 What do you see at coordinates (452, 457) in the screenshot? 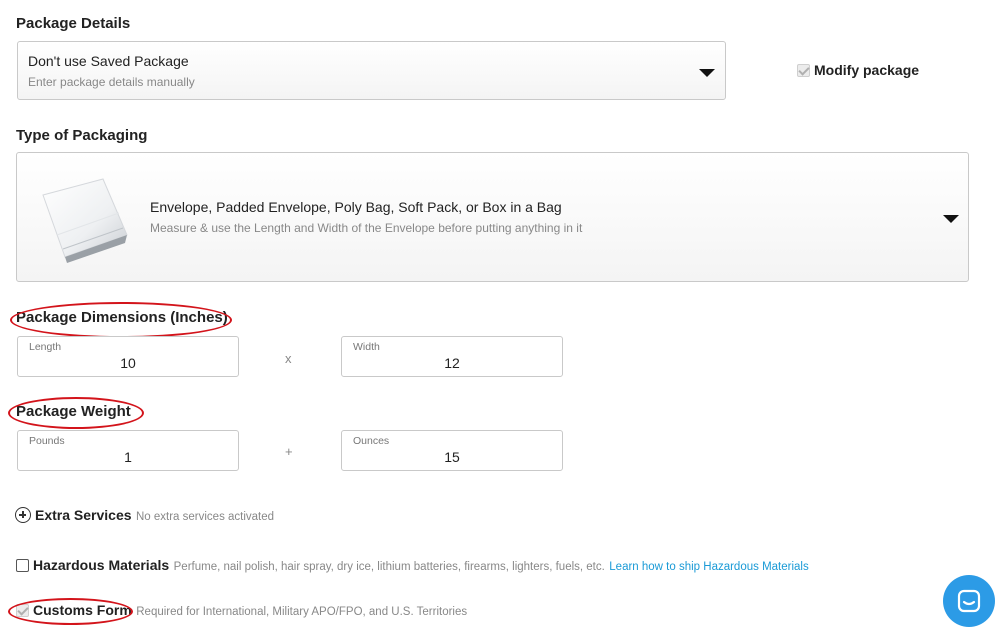
I see `ounces-input` at bounding box center [452, 457].